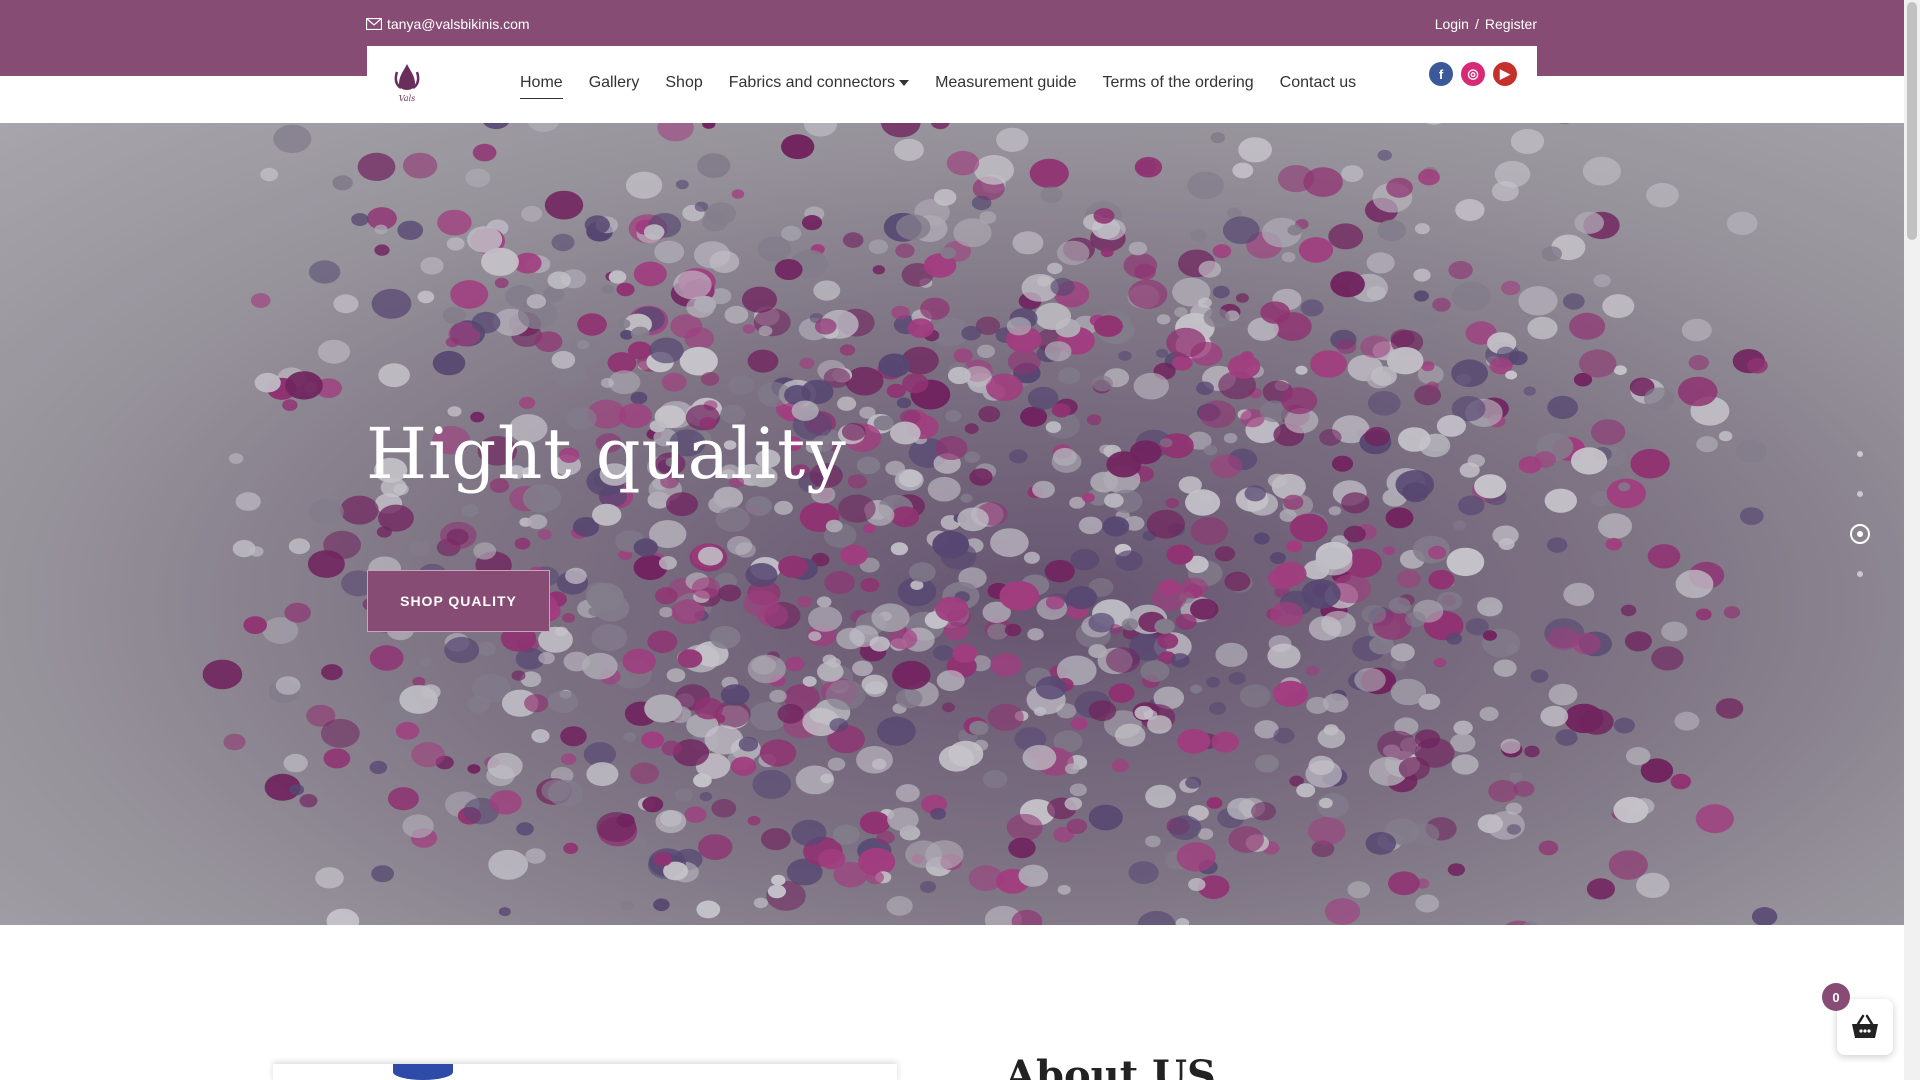 This screenshot has width=1920, height=1080. What do you see at coordinates (458, 601) in the screenshot?
I see `shop-quality-button: SHOP QUALITY` at bounding box center [458, 601].